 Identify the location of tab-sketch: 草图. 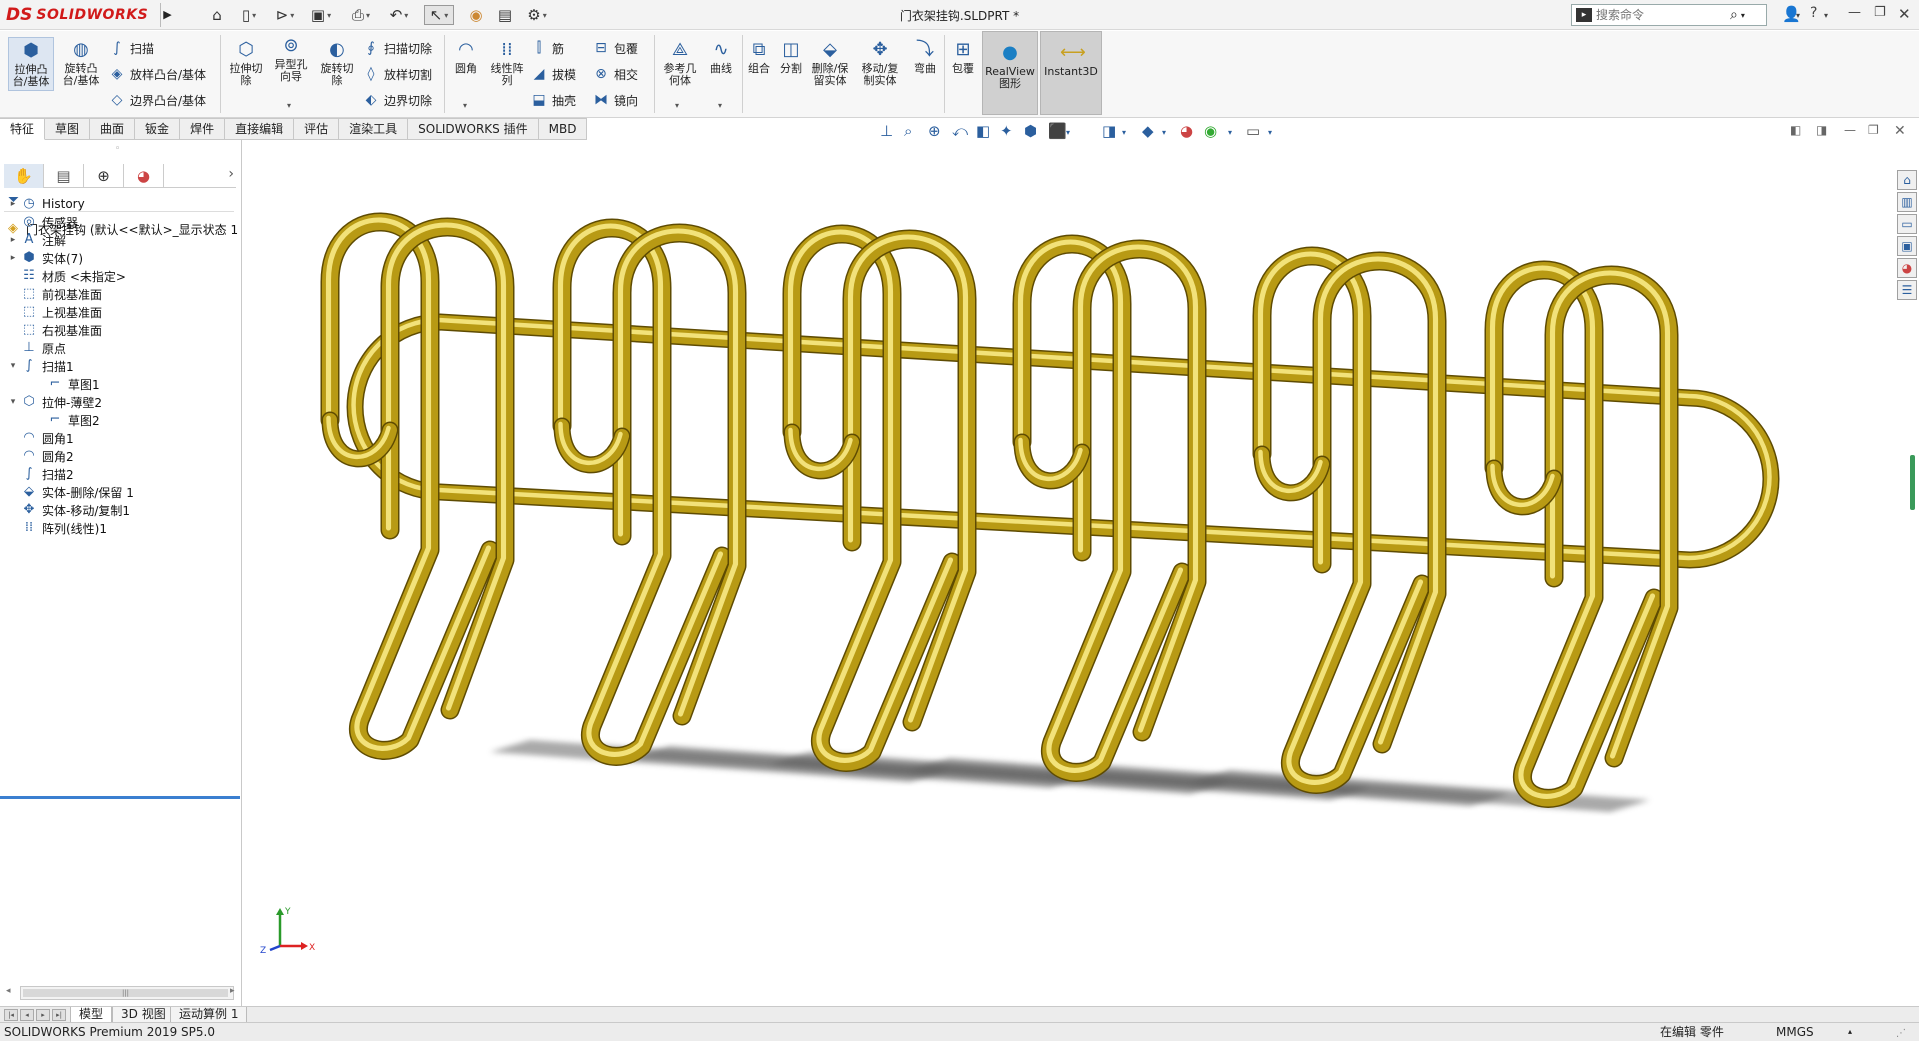
(68, 129).